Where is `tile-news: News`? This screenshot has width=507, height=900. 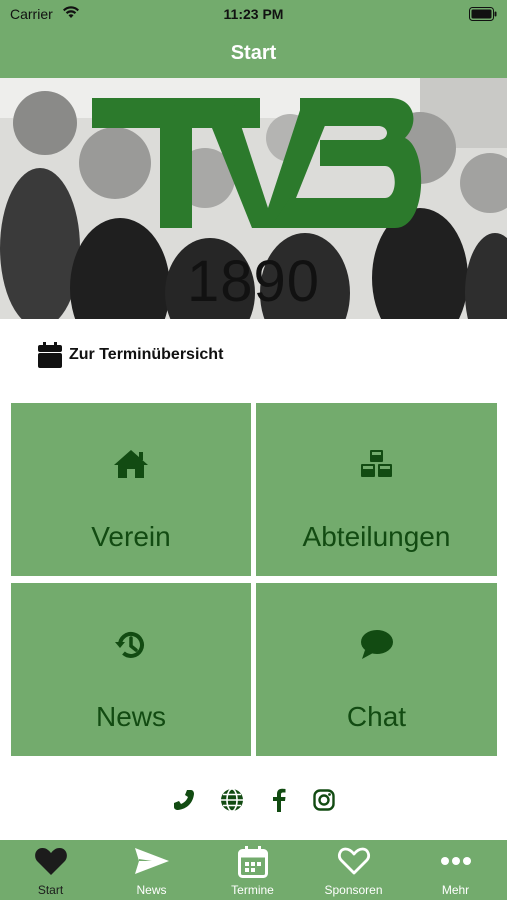 tile-news: News is located at coordinates (131, 669).